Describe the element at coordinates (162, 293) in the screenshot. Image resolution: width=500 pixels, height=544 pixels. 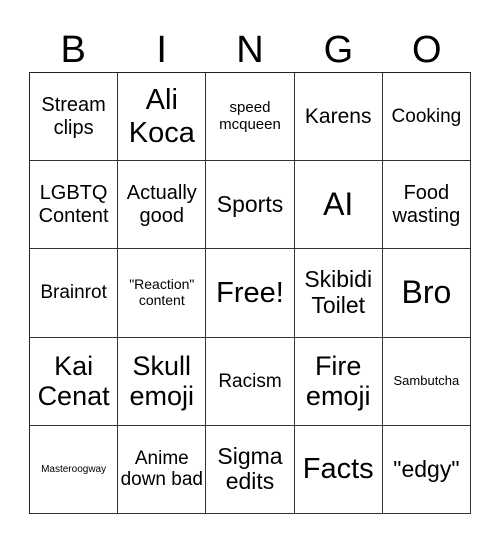
I see `bingo-cell: "Reaction" content` at that location.